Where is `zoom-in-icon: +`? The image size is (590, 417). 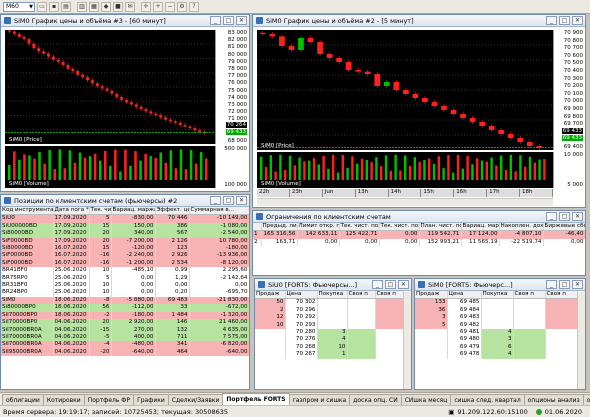 zoom-in-icon: + is located at coordinates (158, 6).